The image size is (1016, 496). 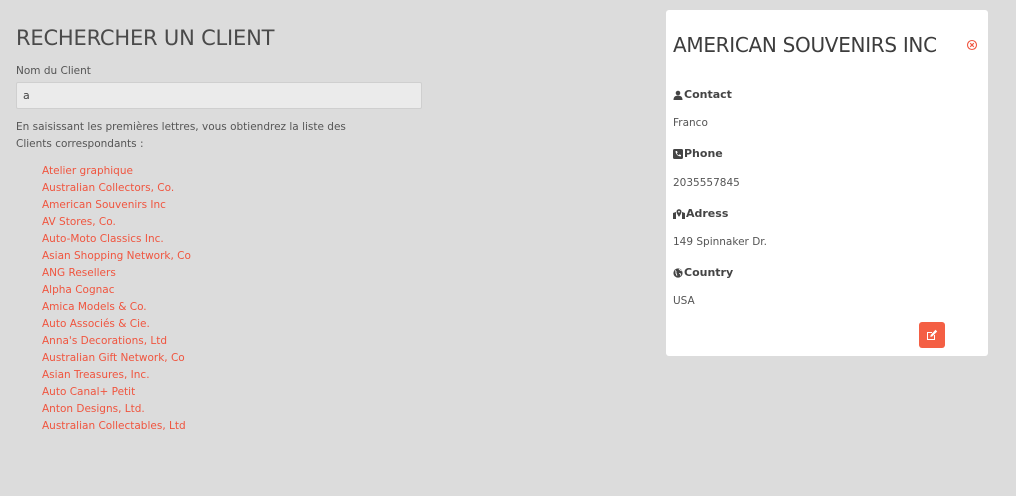 What do you see at coordinates (234, 409) in the screenshot?
I see `result-item: Anton Designs, Ltd.` at bounding box center [234, 409].